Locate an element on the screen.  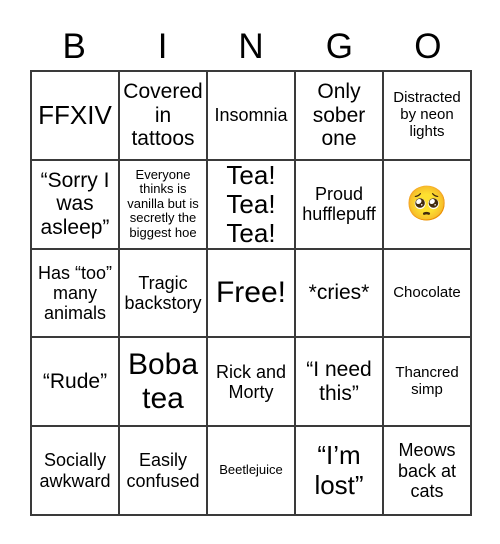
bingo-cell: Chocolate is located at coordinates (428, 294).